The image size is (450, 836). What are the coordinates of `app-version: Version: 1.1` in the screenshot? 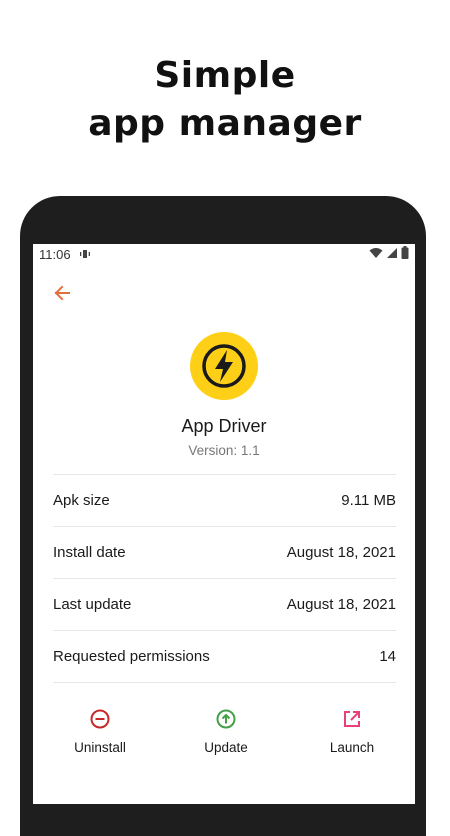 It's located at (224, 450).